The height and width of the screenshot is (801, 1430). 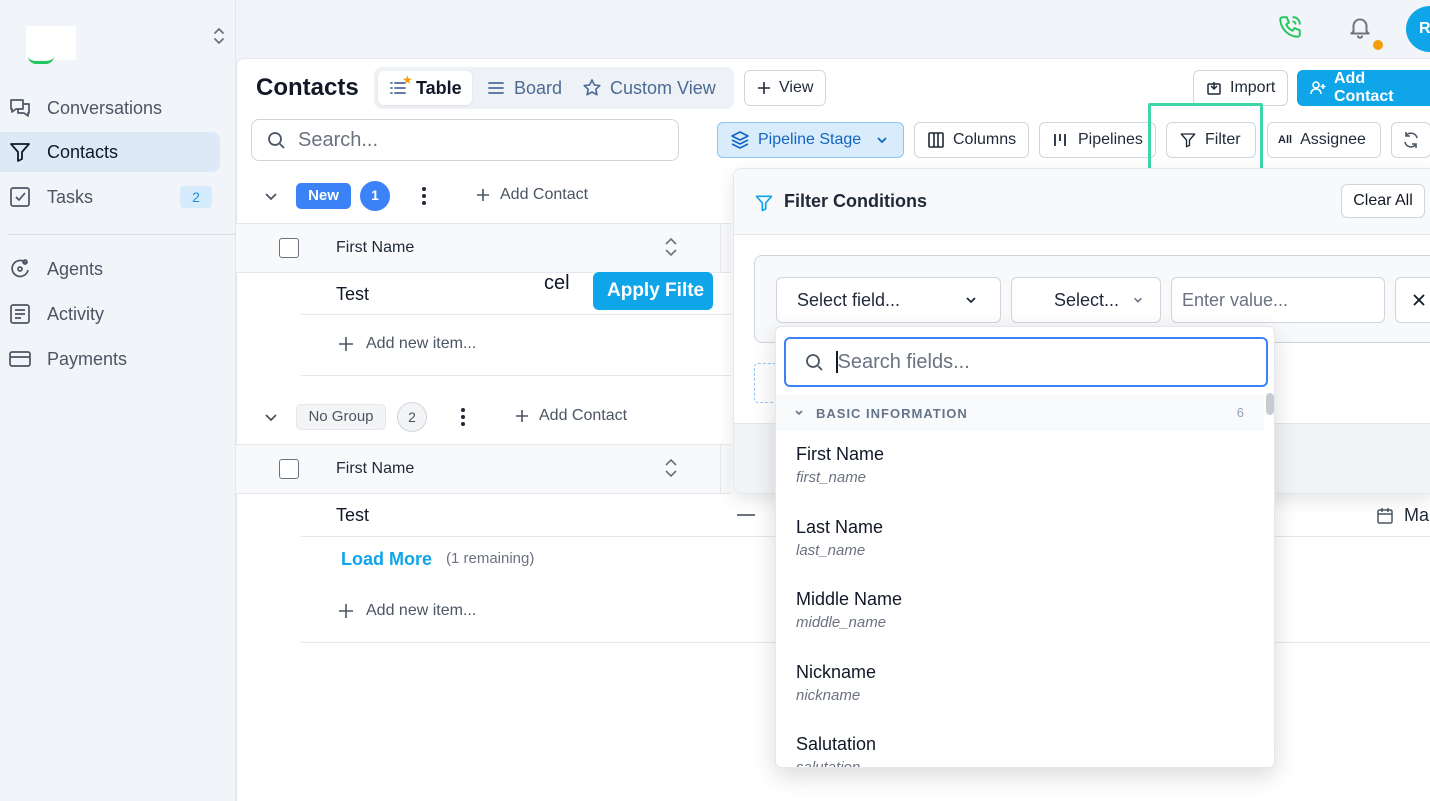 I want to click on tab-board: Board, so click(x=524, y=88).